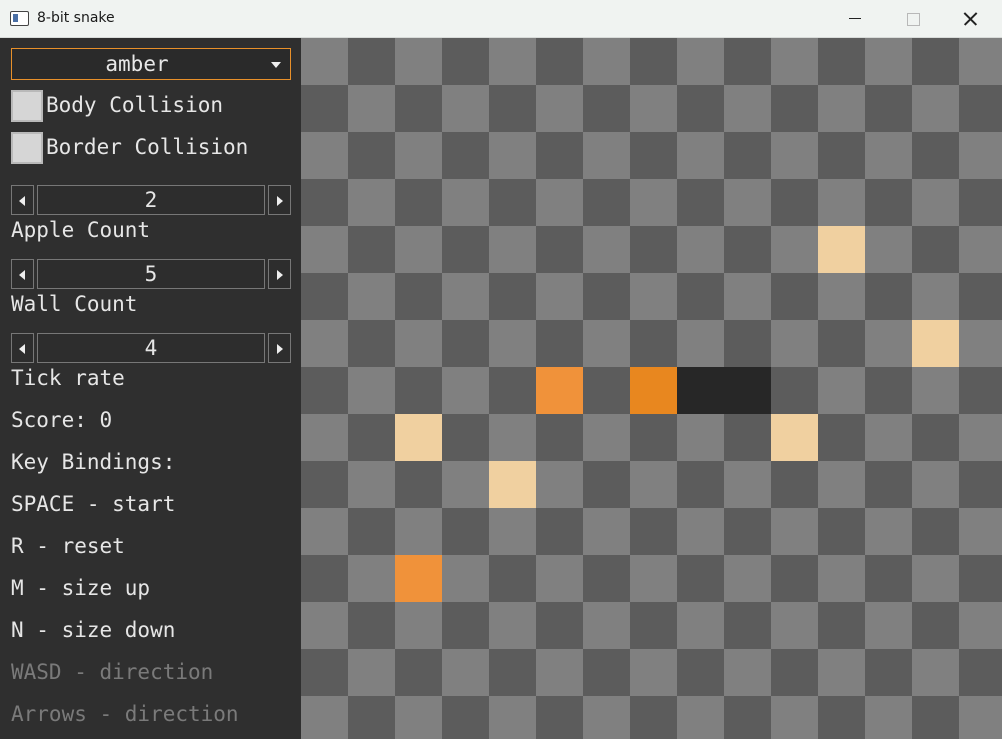 The width and height of the screenshot is (1002, 739). What do you see at coordinates (855, 19) in the screenshot?
I see `minimize-button` at bounding box center [855, 19].